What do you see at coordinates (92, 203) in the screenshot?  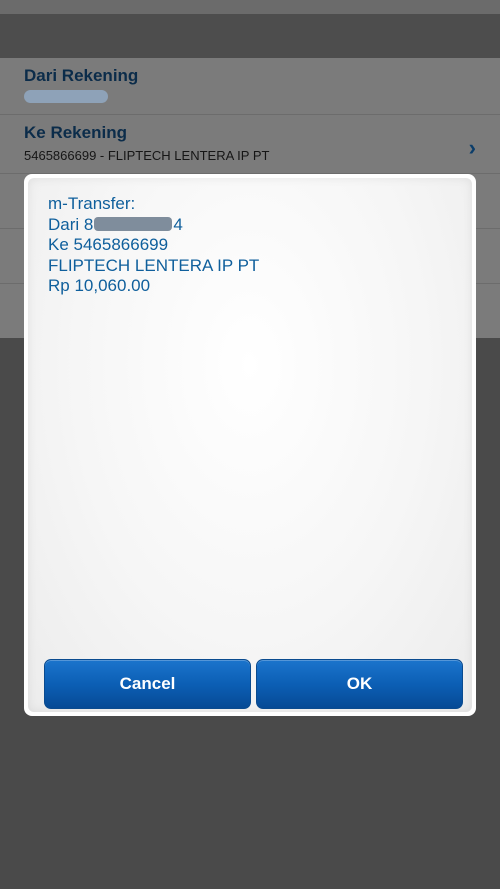 I see `message-title: m-Transfer:` at bounding box center [92, 203].